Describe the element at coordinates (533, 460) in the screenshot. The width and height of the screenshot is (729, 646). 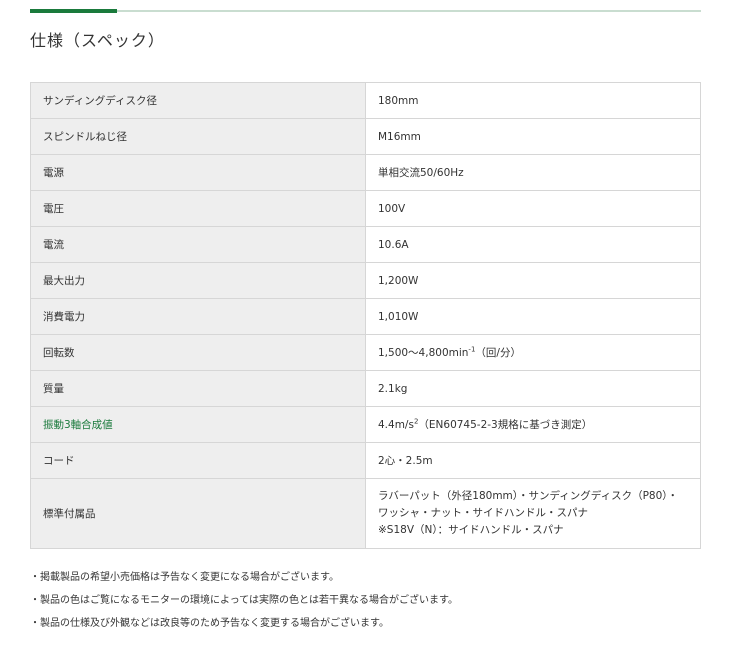
I see `spec-value: 2心・2.5m` at that location.